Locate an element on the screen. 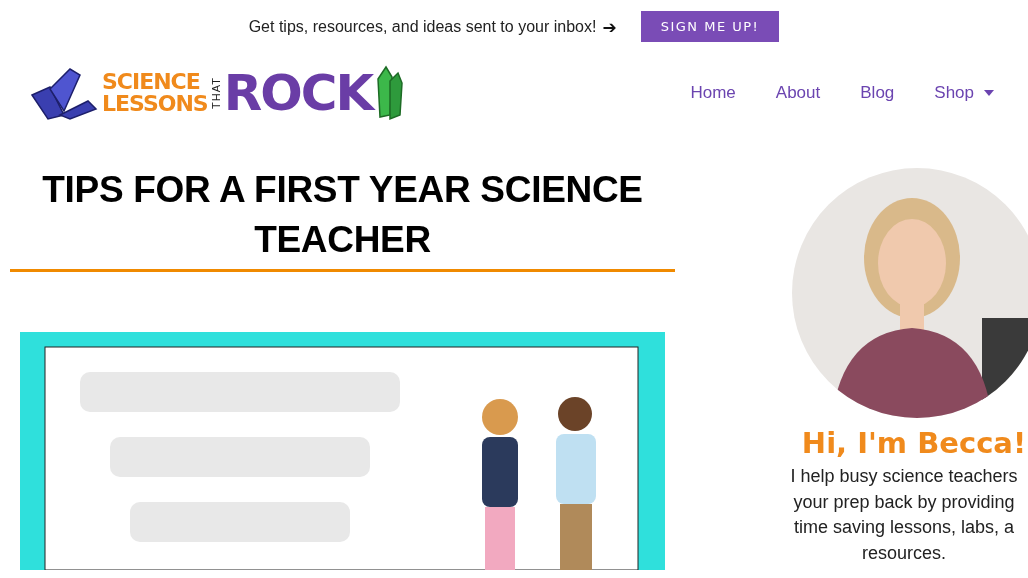 The height and width of the screenshot is (578, 1028). post-title: TIPS FOR A FIRST YEAR SCIENCE TEACHER is located at coordinates (342, 215).